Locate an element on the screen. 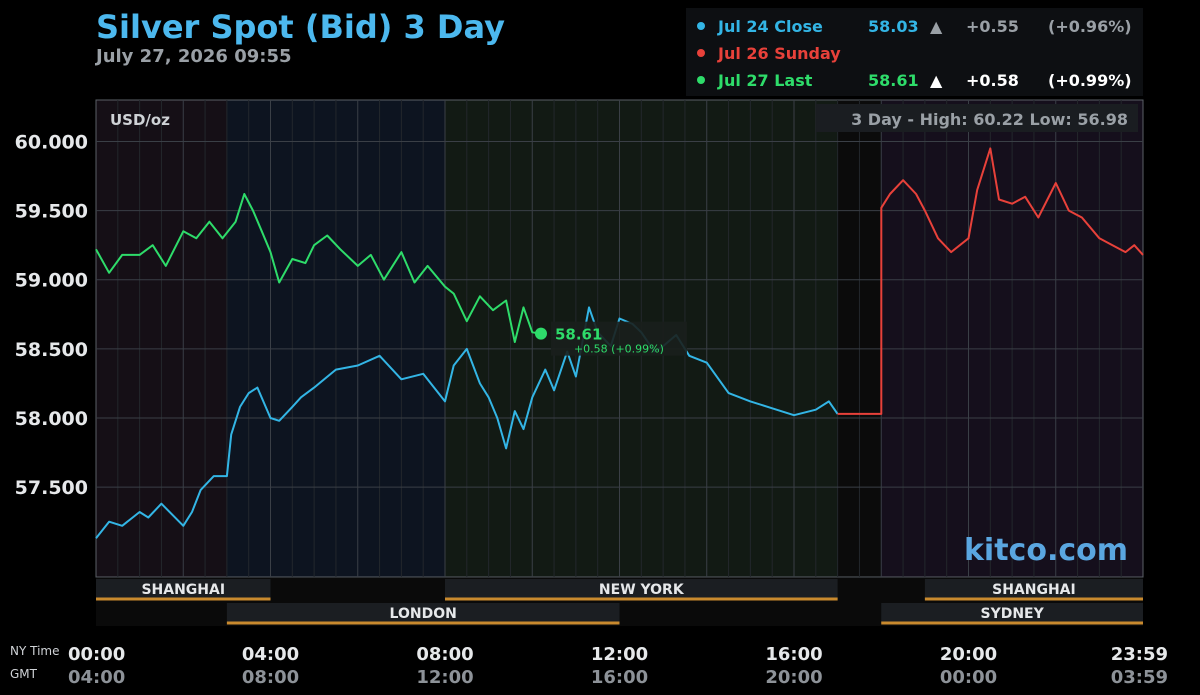 The image size is (1200, 695). y-tick-label: 60.000 is located at coordinates (51, 142).